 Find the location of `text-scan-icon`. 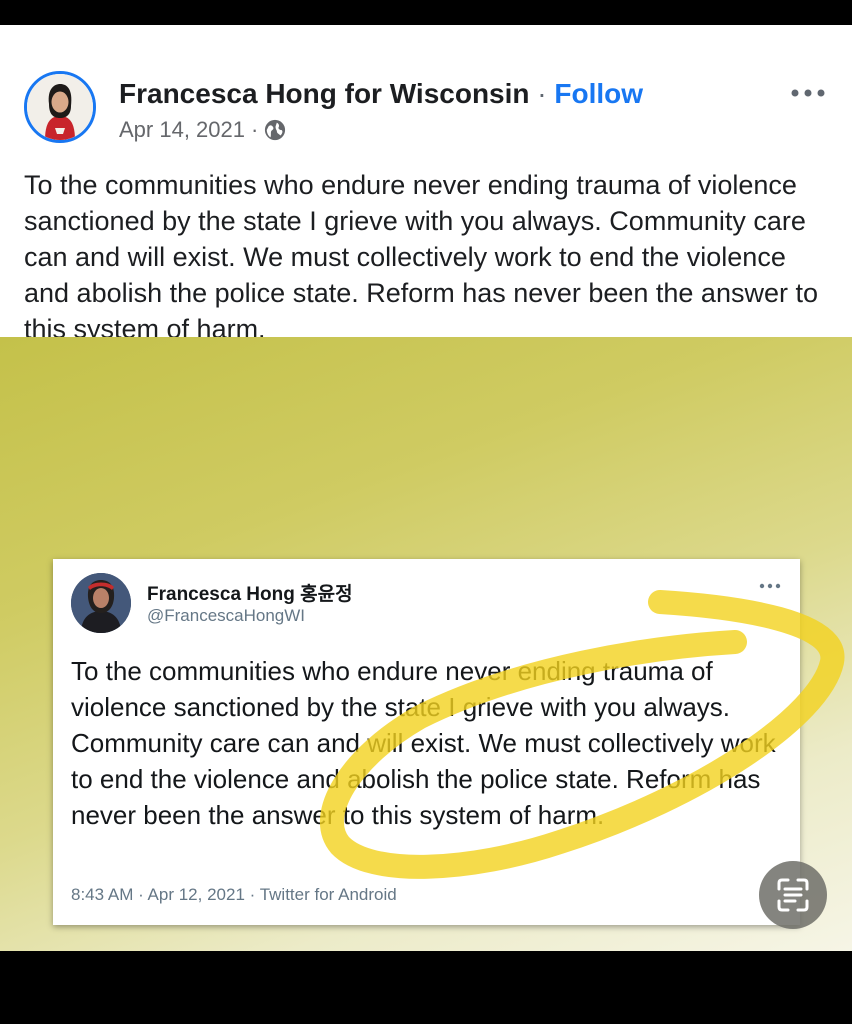

text-scan-icon is located at coordinates (793, 895).